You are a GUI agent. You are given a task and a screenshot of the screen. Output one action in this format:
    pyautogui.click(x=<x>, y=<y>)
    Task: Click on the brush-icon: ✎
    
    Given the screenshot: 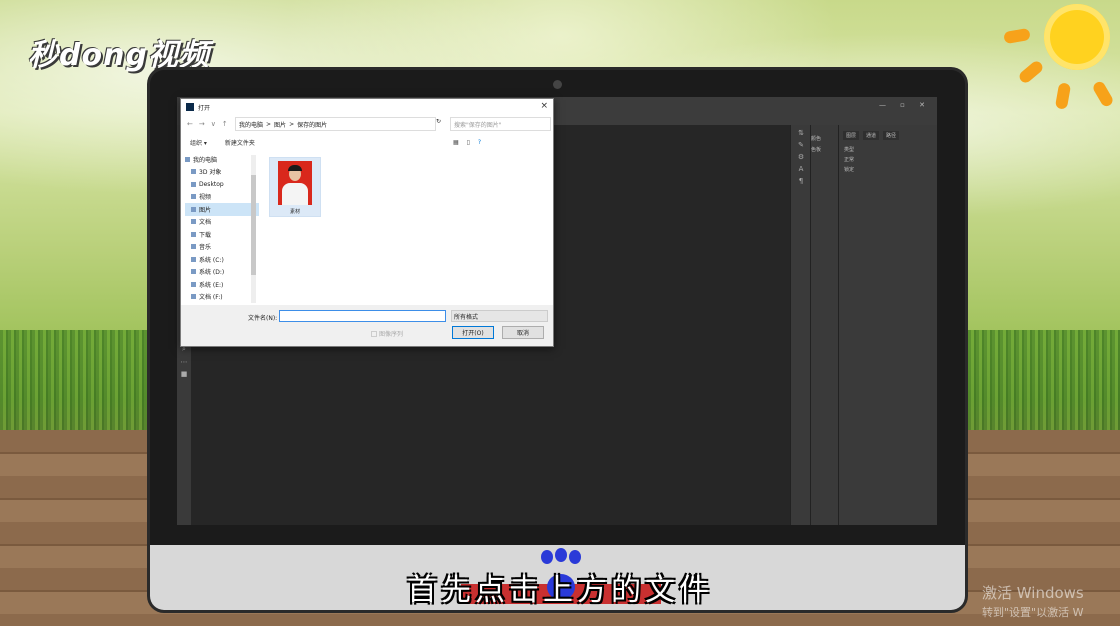 What is the action you would take?
    pyautogui.click(x=801, y=145)
    